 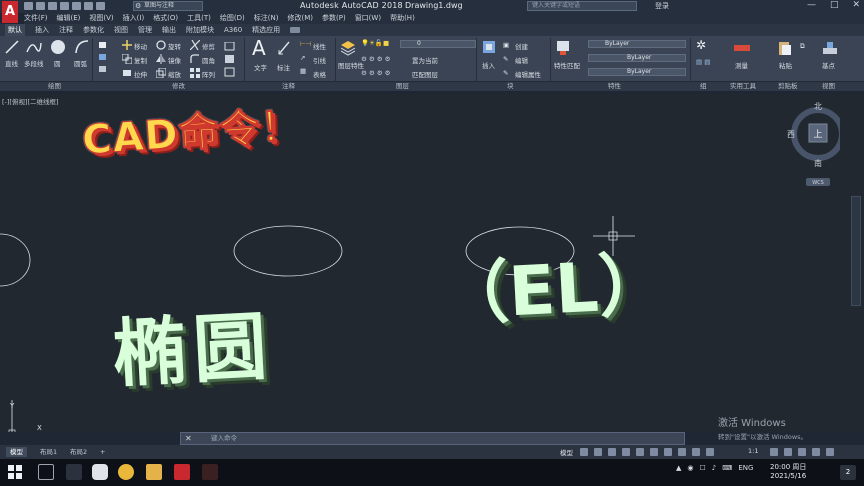 I want to click on settings-icon, so click(x=774, y=452).